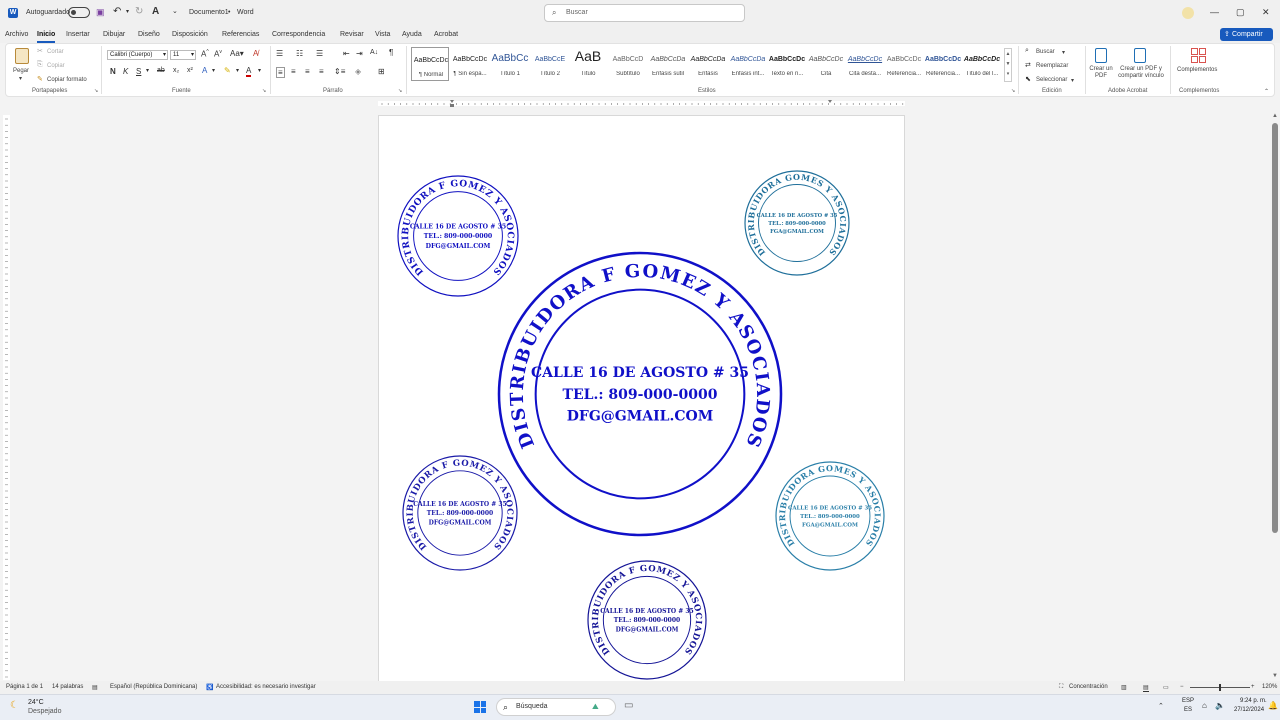 This screenshot has height=720, width=1280. What do you see at coordinates (1204, 705) in the screenshot?
I see `network-icon: ⌂` at bounding box center [1204, 705].